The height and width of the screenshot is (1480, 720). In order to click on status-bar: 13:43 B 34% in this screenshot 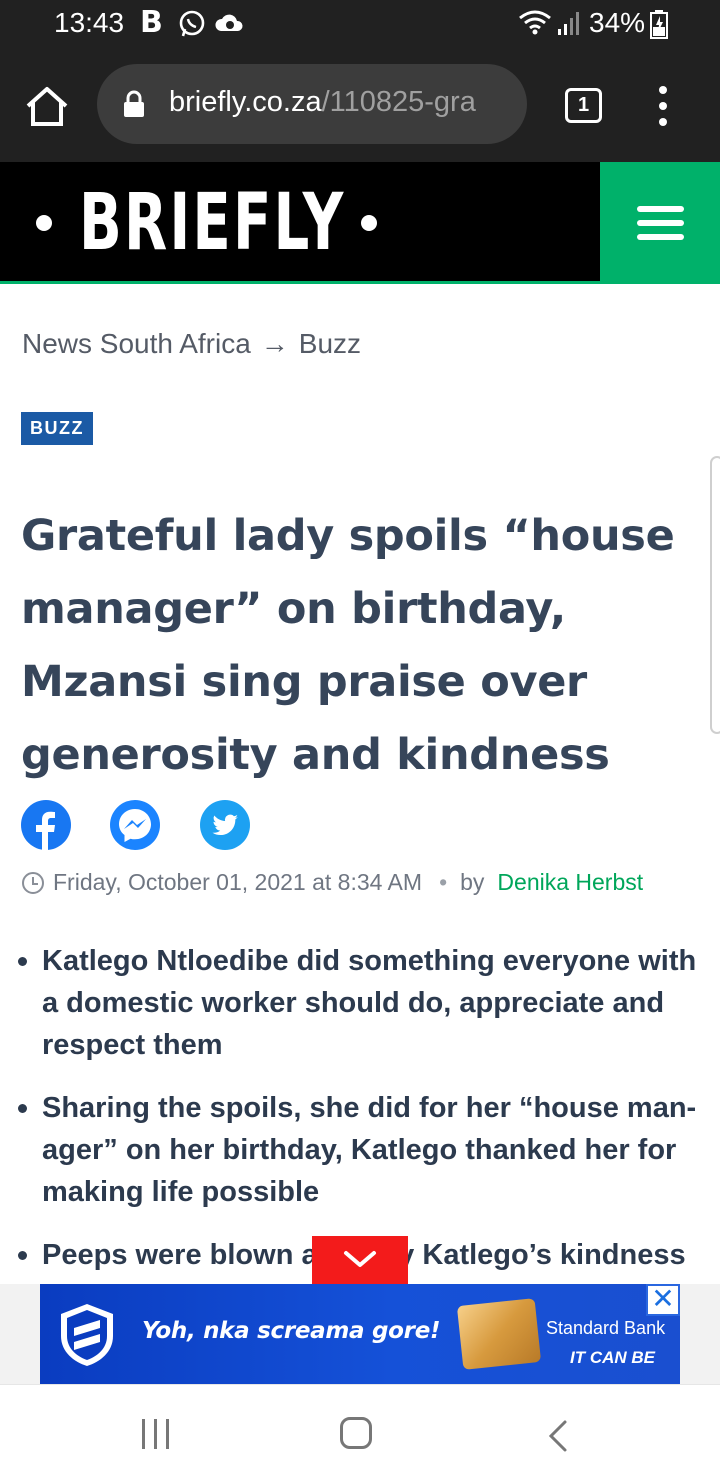, I will do `click(360, 25)`.